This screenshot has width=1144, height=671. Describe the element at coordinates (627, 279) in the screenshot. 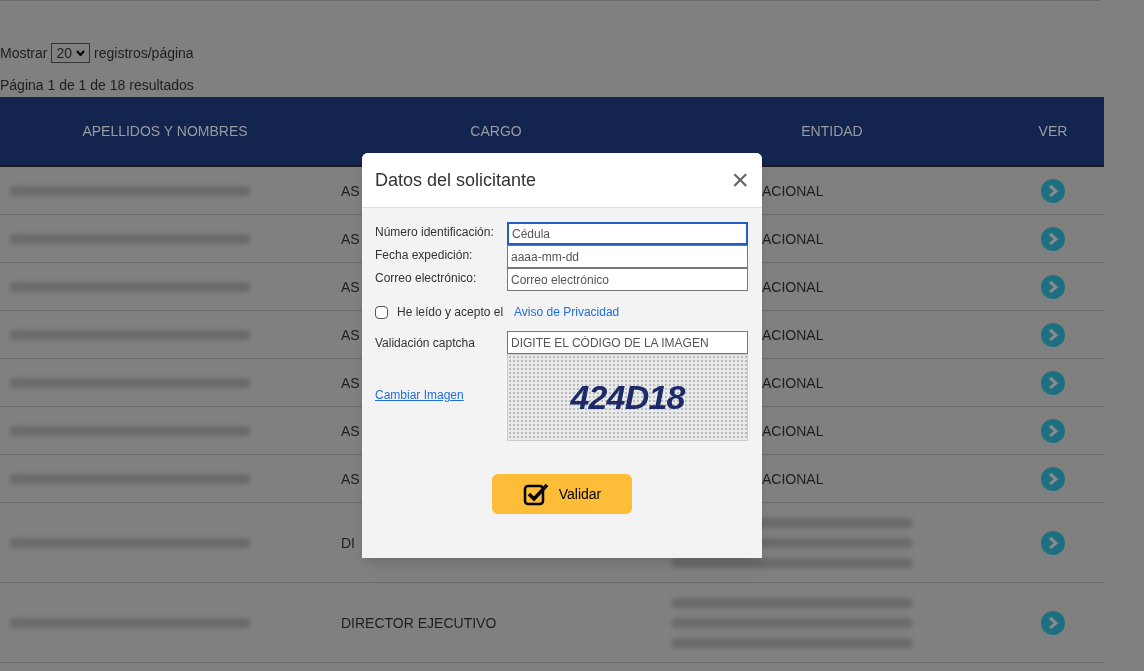

I see `input-field: Correo electrónico` at that location.